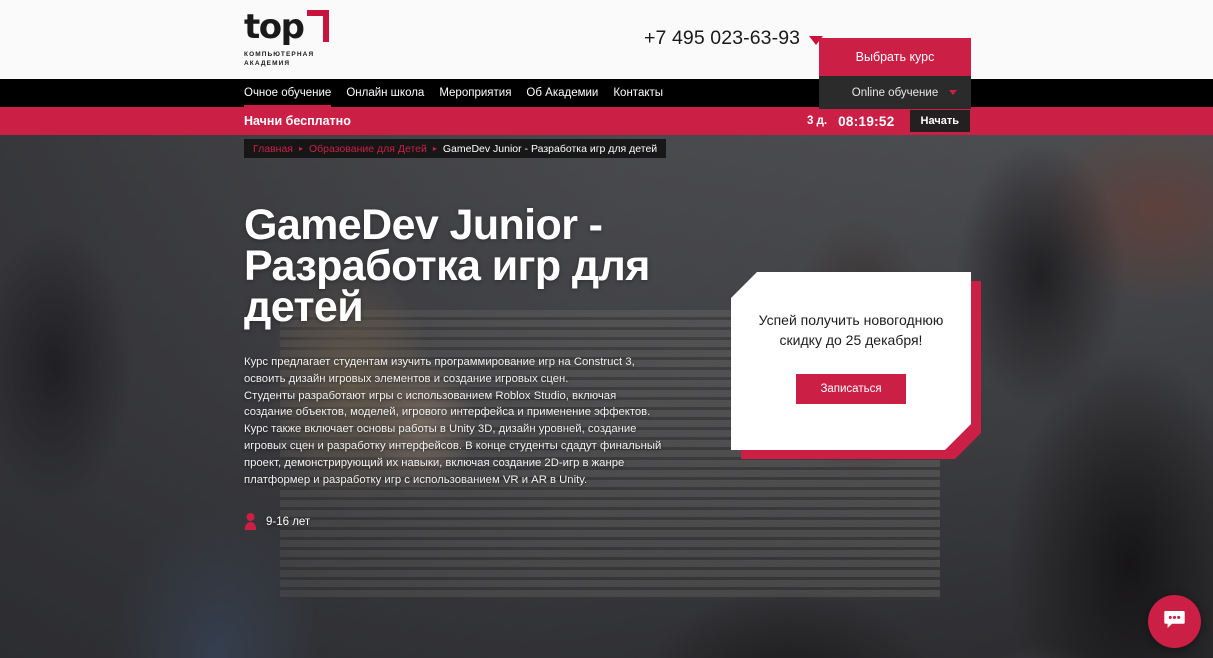  I want to click on promo-bar-label: Начни бесплатно, so click(297, 121).